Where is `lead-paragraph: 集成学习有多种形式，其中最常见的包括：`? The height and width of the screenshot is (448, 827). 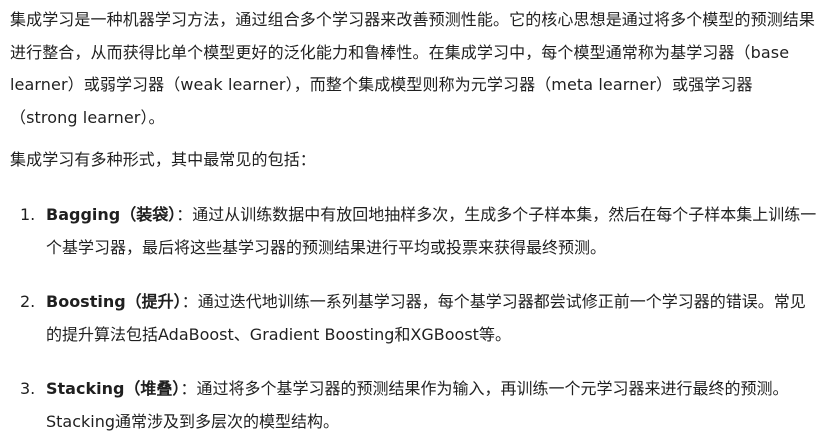 lead-paragraph: 集成学习有多种形式，其中最常见的包括： is located at coordinates (163, 159).